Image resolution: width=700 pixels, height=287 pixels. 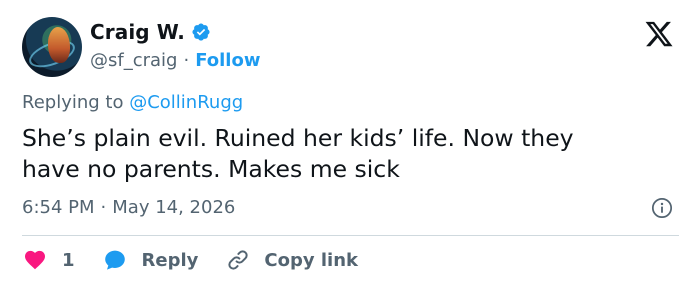 I want to click on author-name-row: Craig W., so click(x=150, y=32).